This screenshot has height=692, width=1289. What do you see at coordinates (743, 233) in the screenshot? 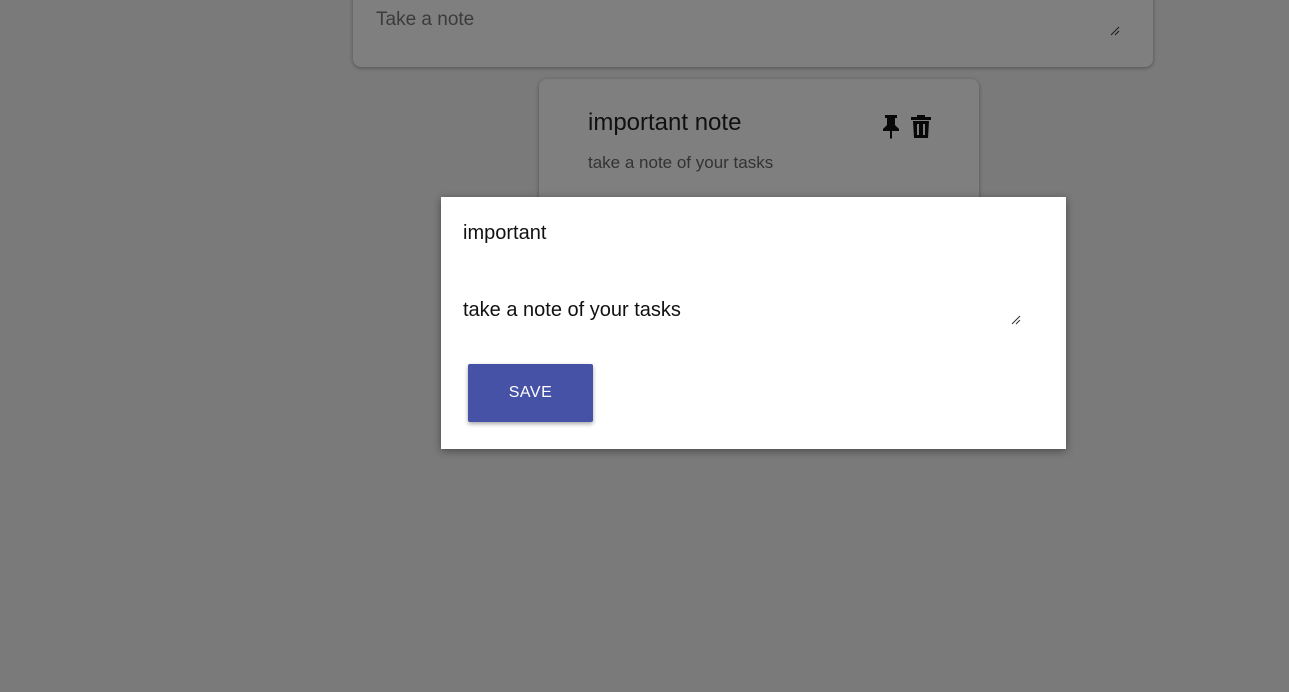
I see `modal-title-input` at bounding box center [743, 233].